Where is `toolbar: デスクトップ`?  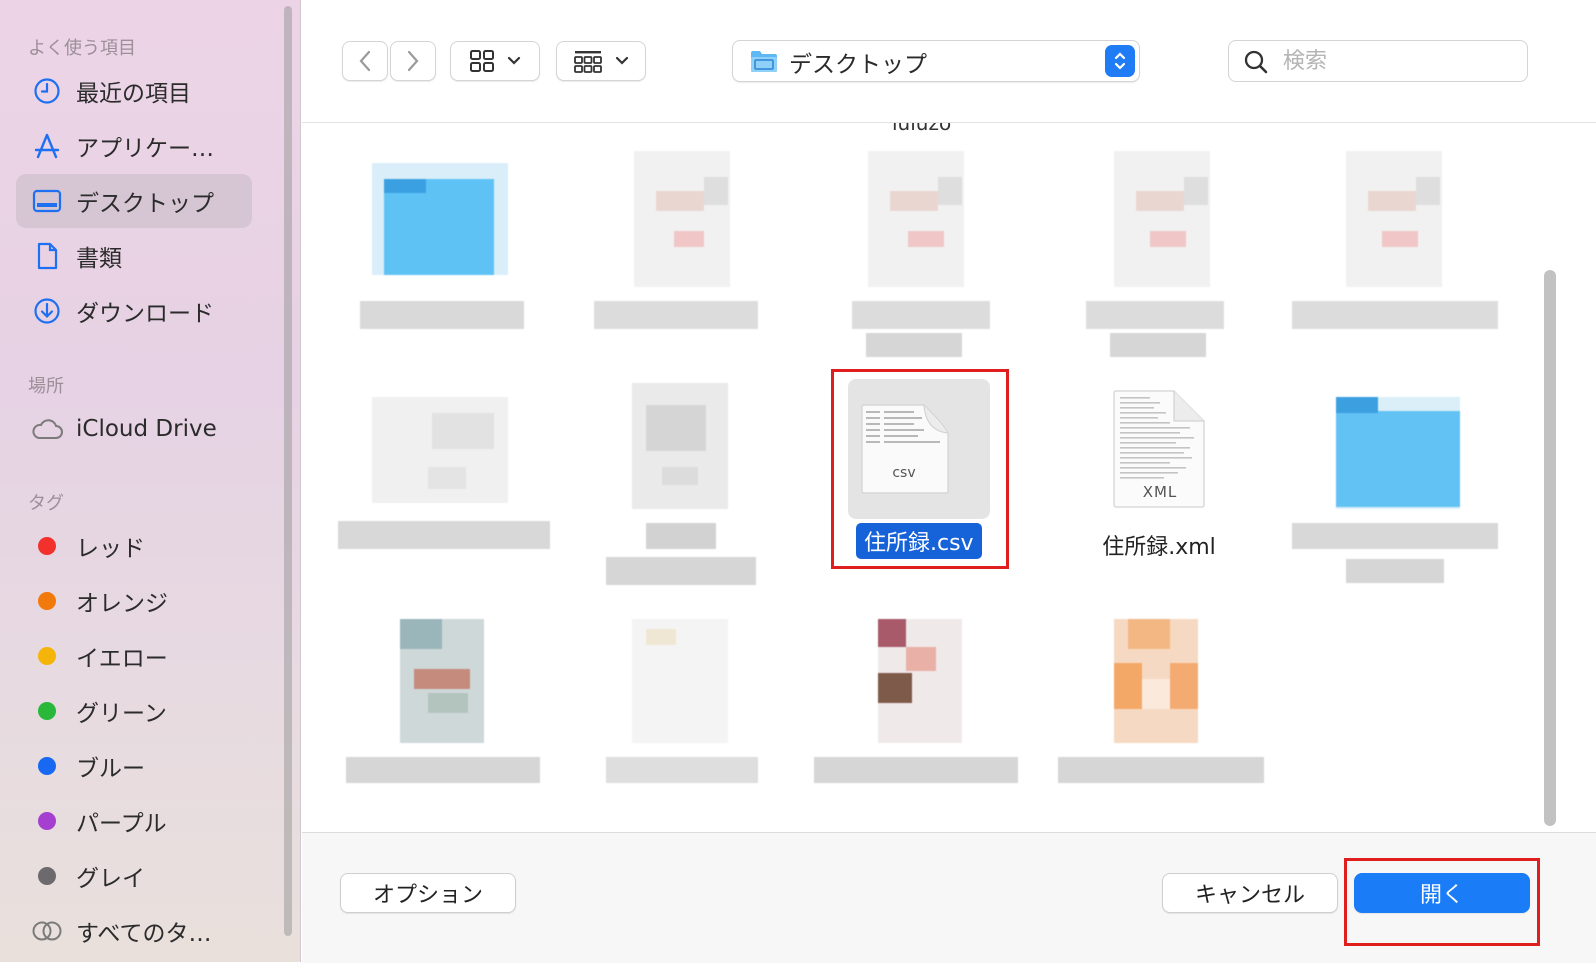
toolbar: デスクトップ is located at coordinates (949, 61).